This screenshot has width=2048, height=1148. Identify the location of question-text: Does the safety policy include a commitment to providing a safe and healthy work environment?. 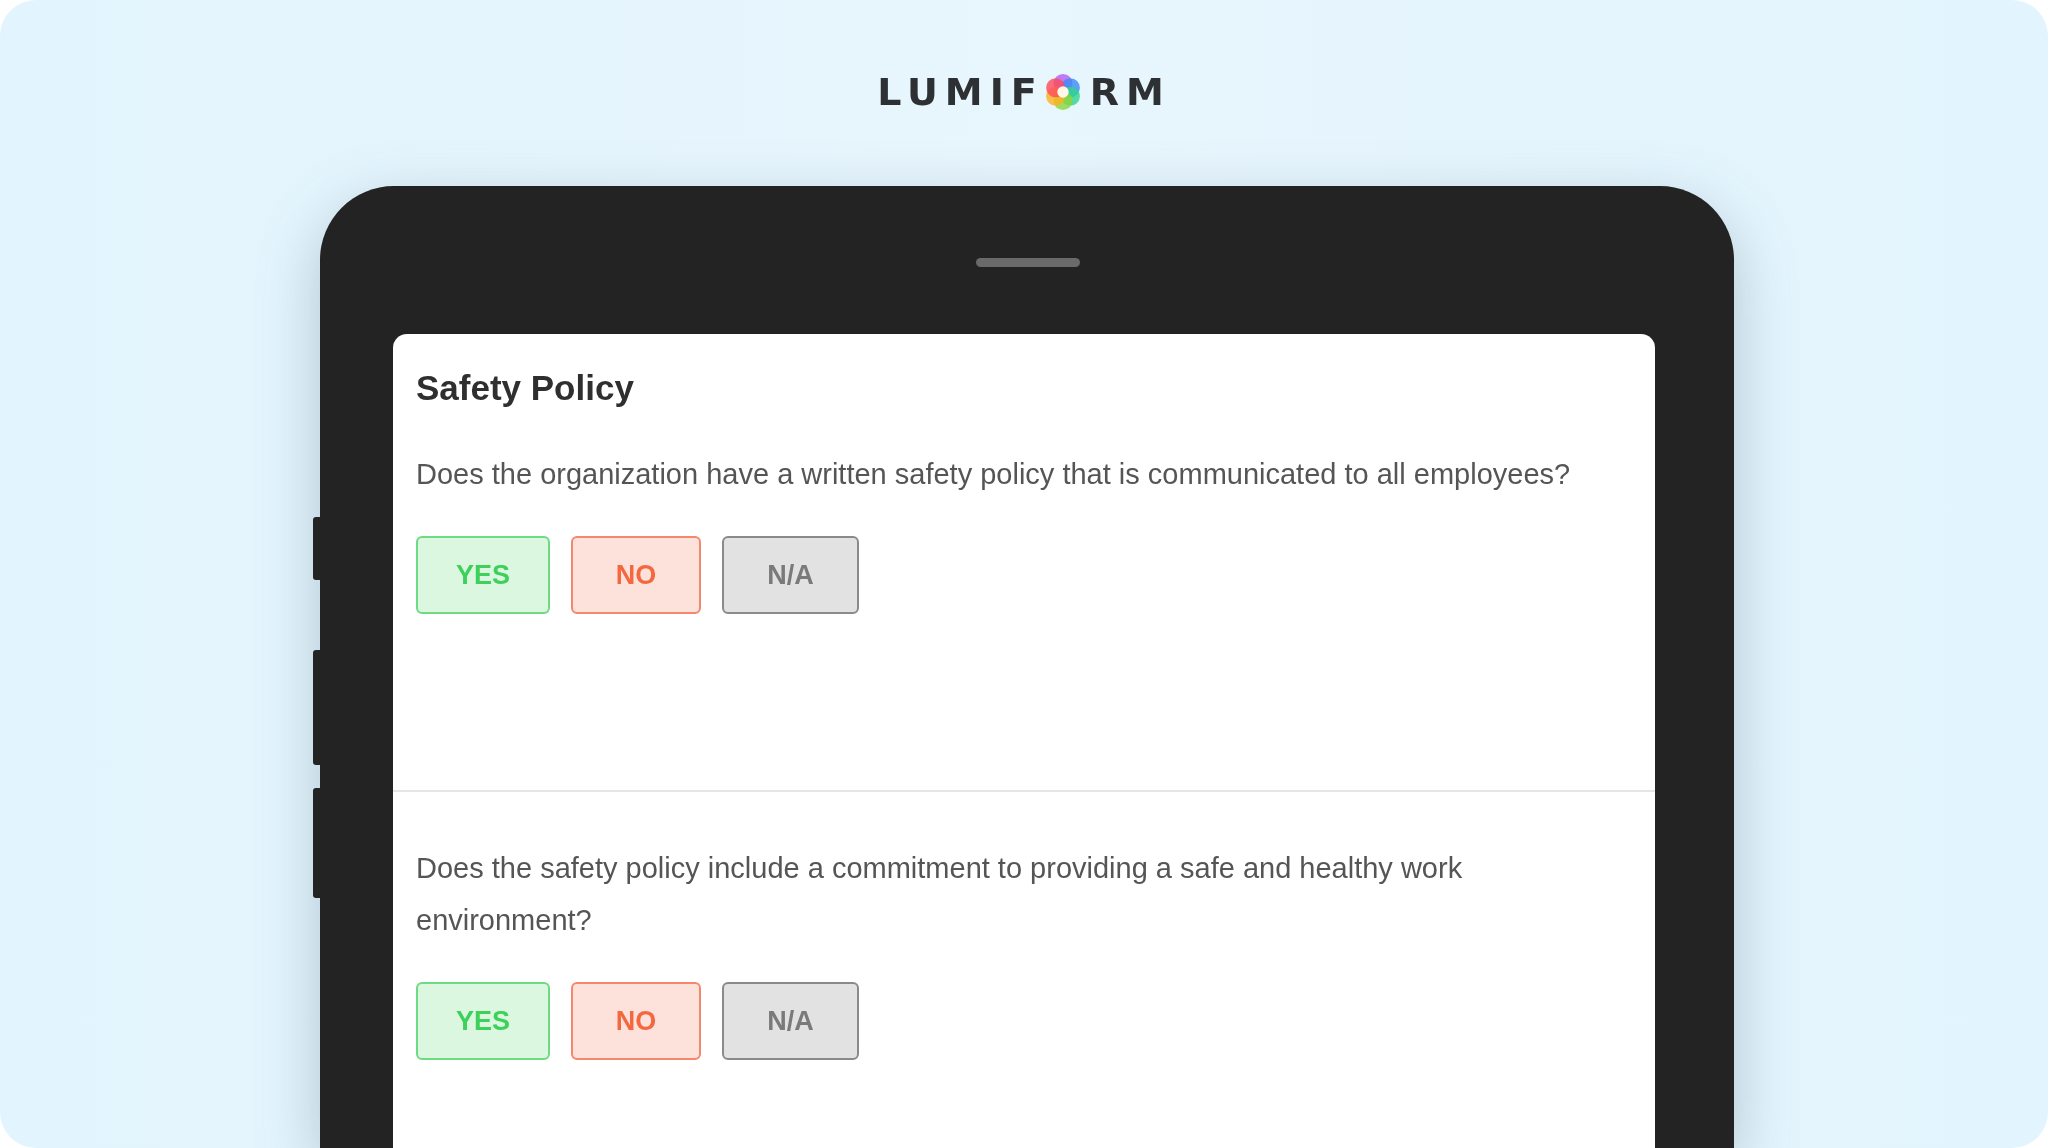
(940, 894).